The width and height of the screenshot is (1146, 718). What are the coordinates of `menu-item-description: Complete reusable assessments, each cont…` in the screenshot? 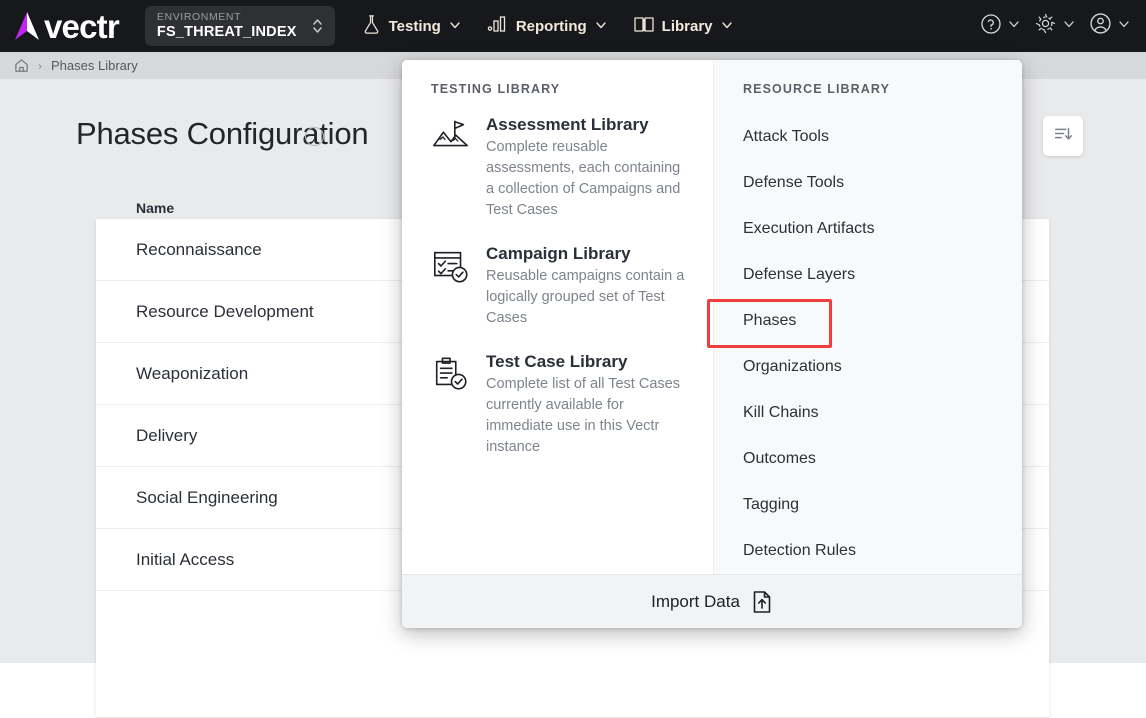 It's located at (583, 178).